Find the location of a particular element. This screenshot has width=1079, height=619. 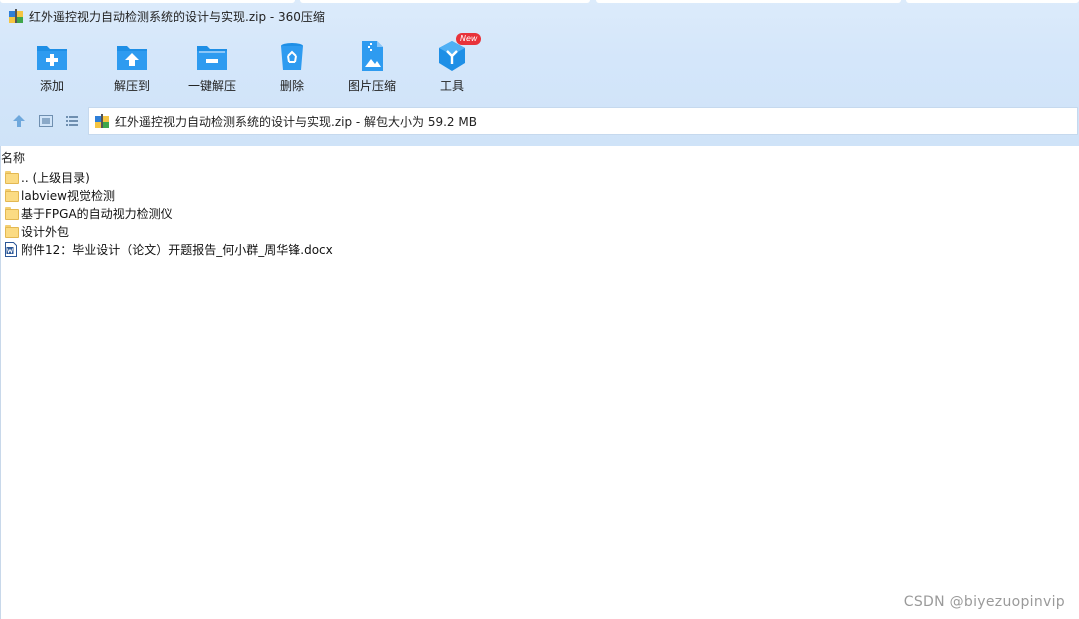

navigation-bar: 红外遥控视力自动检测系统的设计与实现.zip - 解包大小为 59.2 MB is located at coordinates (539, 121).